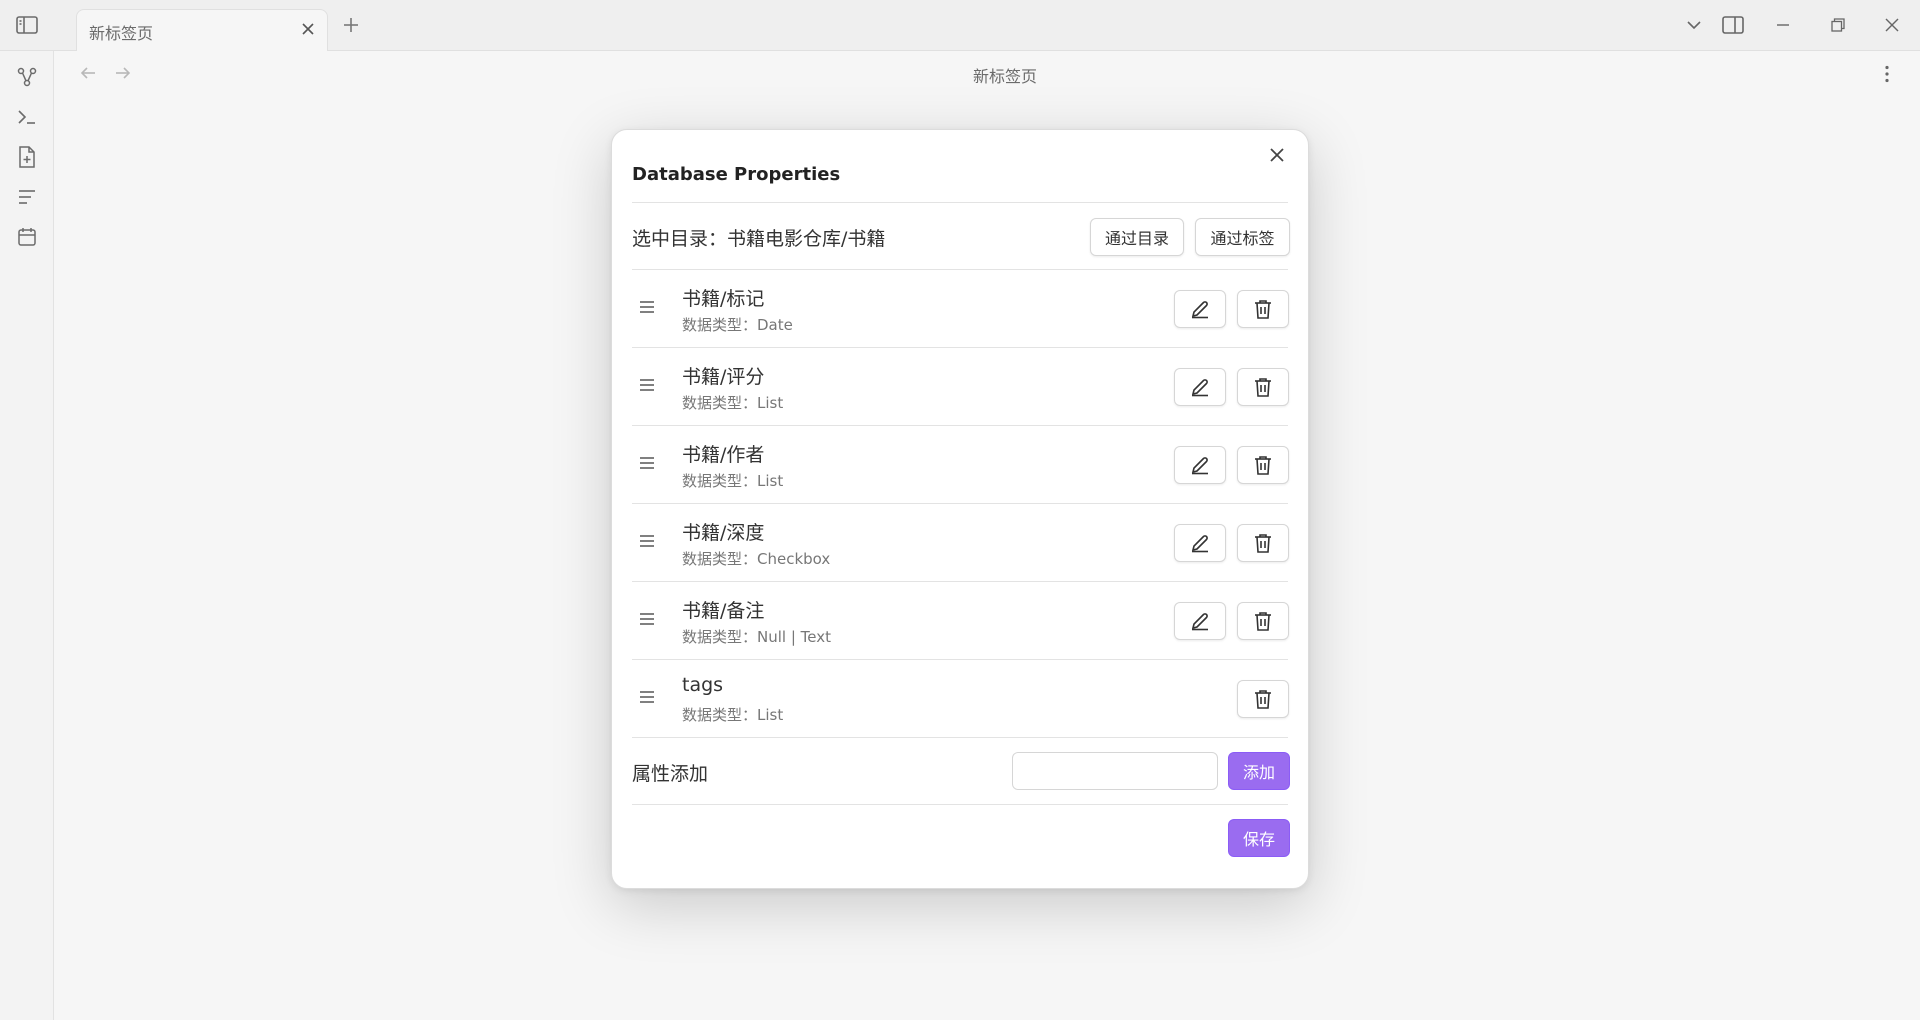  I want to click on property-name: 书籍/标记, so click(723, 299).